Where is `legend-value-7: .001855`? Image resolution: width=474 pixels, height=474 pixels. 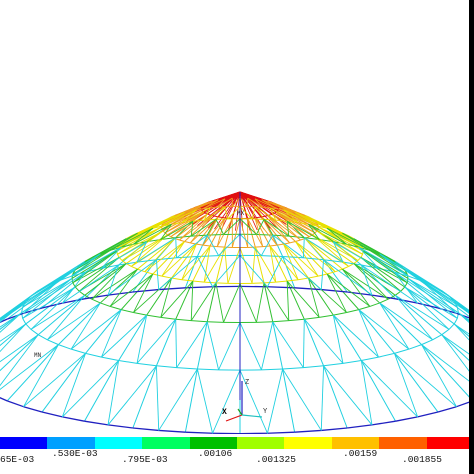
legend-value-7: .001855 is located at coordinates (422, 459).